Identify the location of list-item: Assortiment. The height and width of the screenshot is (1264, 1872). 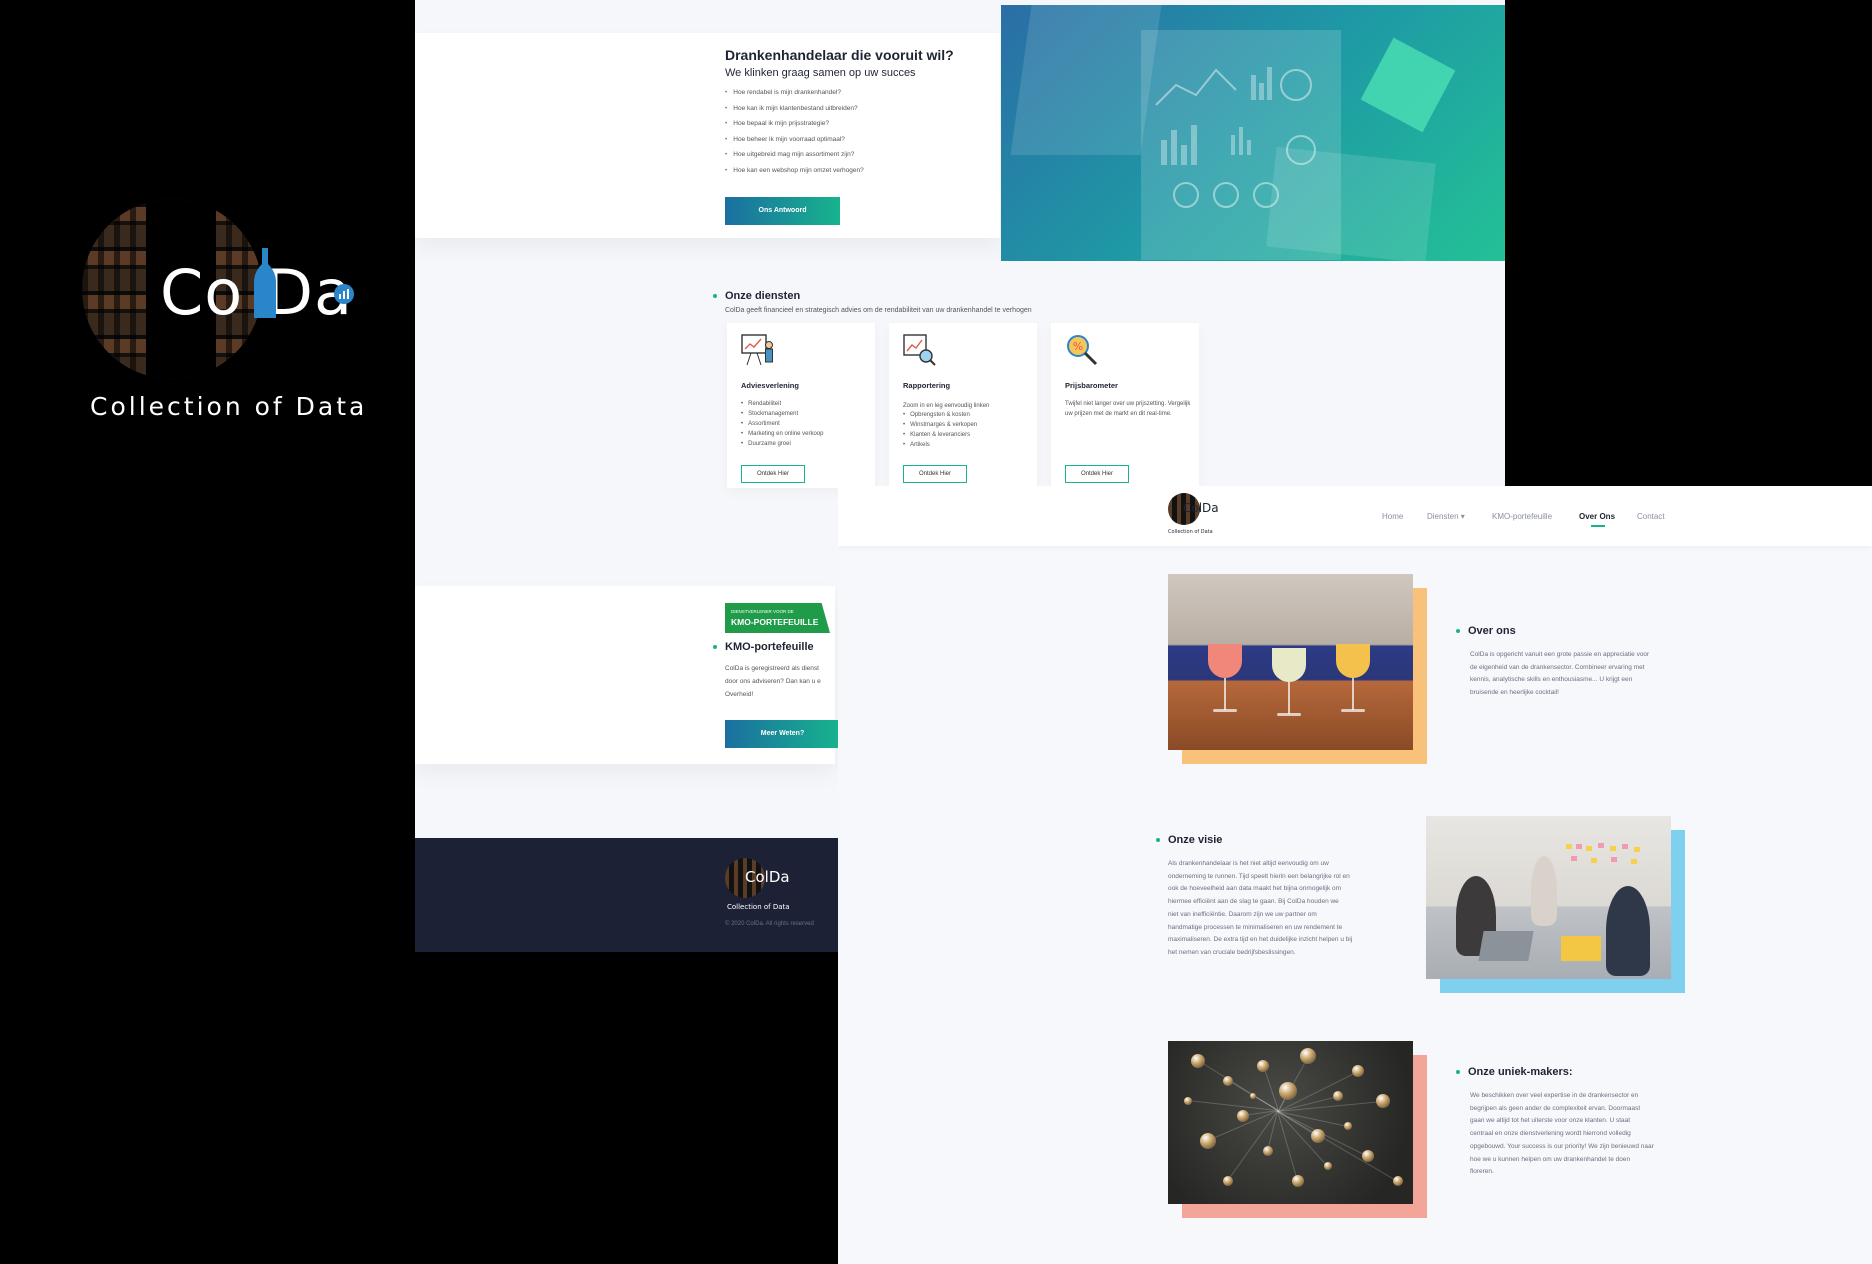
(782, 426).